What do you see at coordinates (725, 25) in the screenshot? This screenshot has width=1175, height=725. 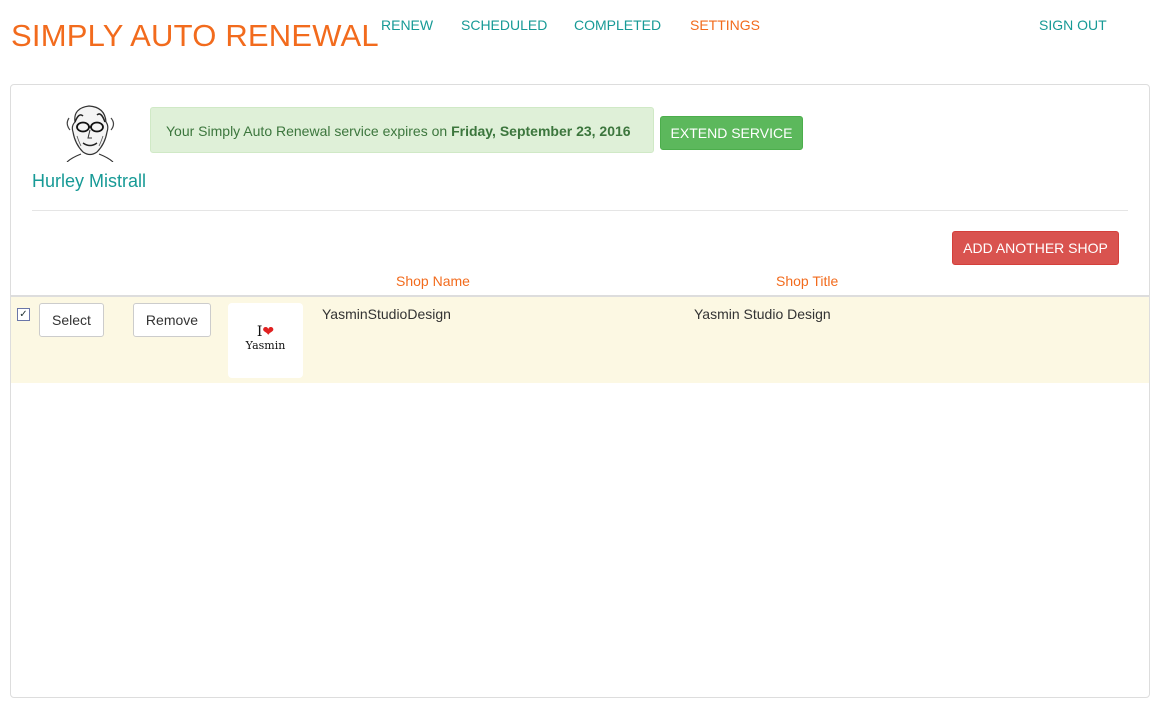 I see `nav-settings: SETTINGS` at bounding box center [725, 25].